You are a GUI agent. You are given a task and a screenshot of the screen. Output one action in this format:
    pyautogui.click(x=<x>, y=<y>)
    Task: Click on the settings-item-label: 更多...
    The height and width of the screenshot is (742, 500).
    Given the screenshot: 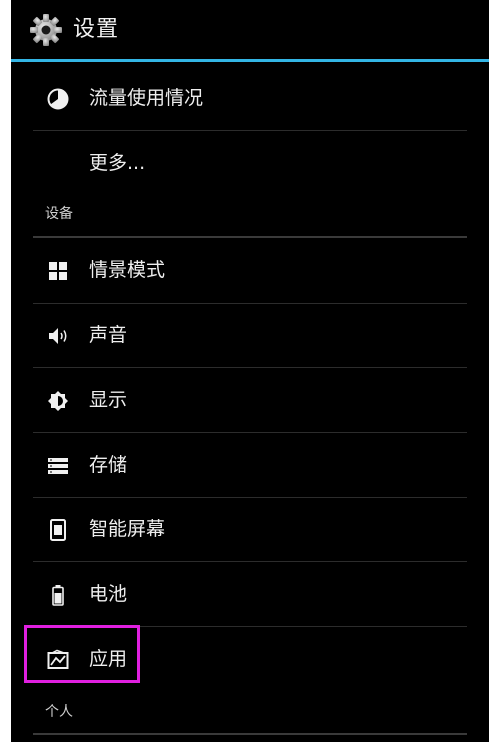 What is the action you would take?
    pyautogui.click(x=117, y=163)
    